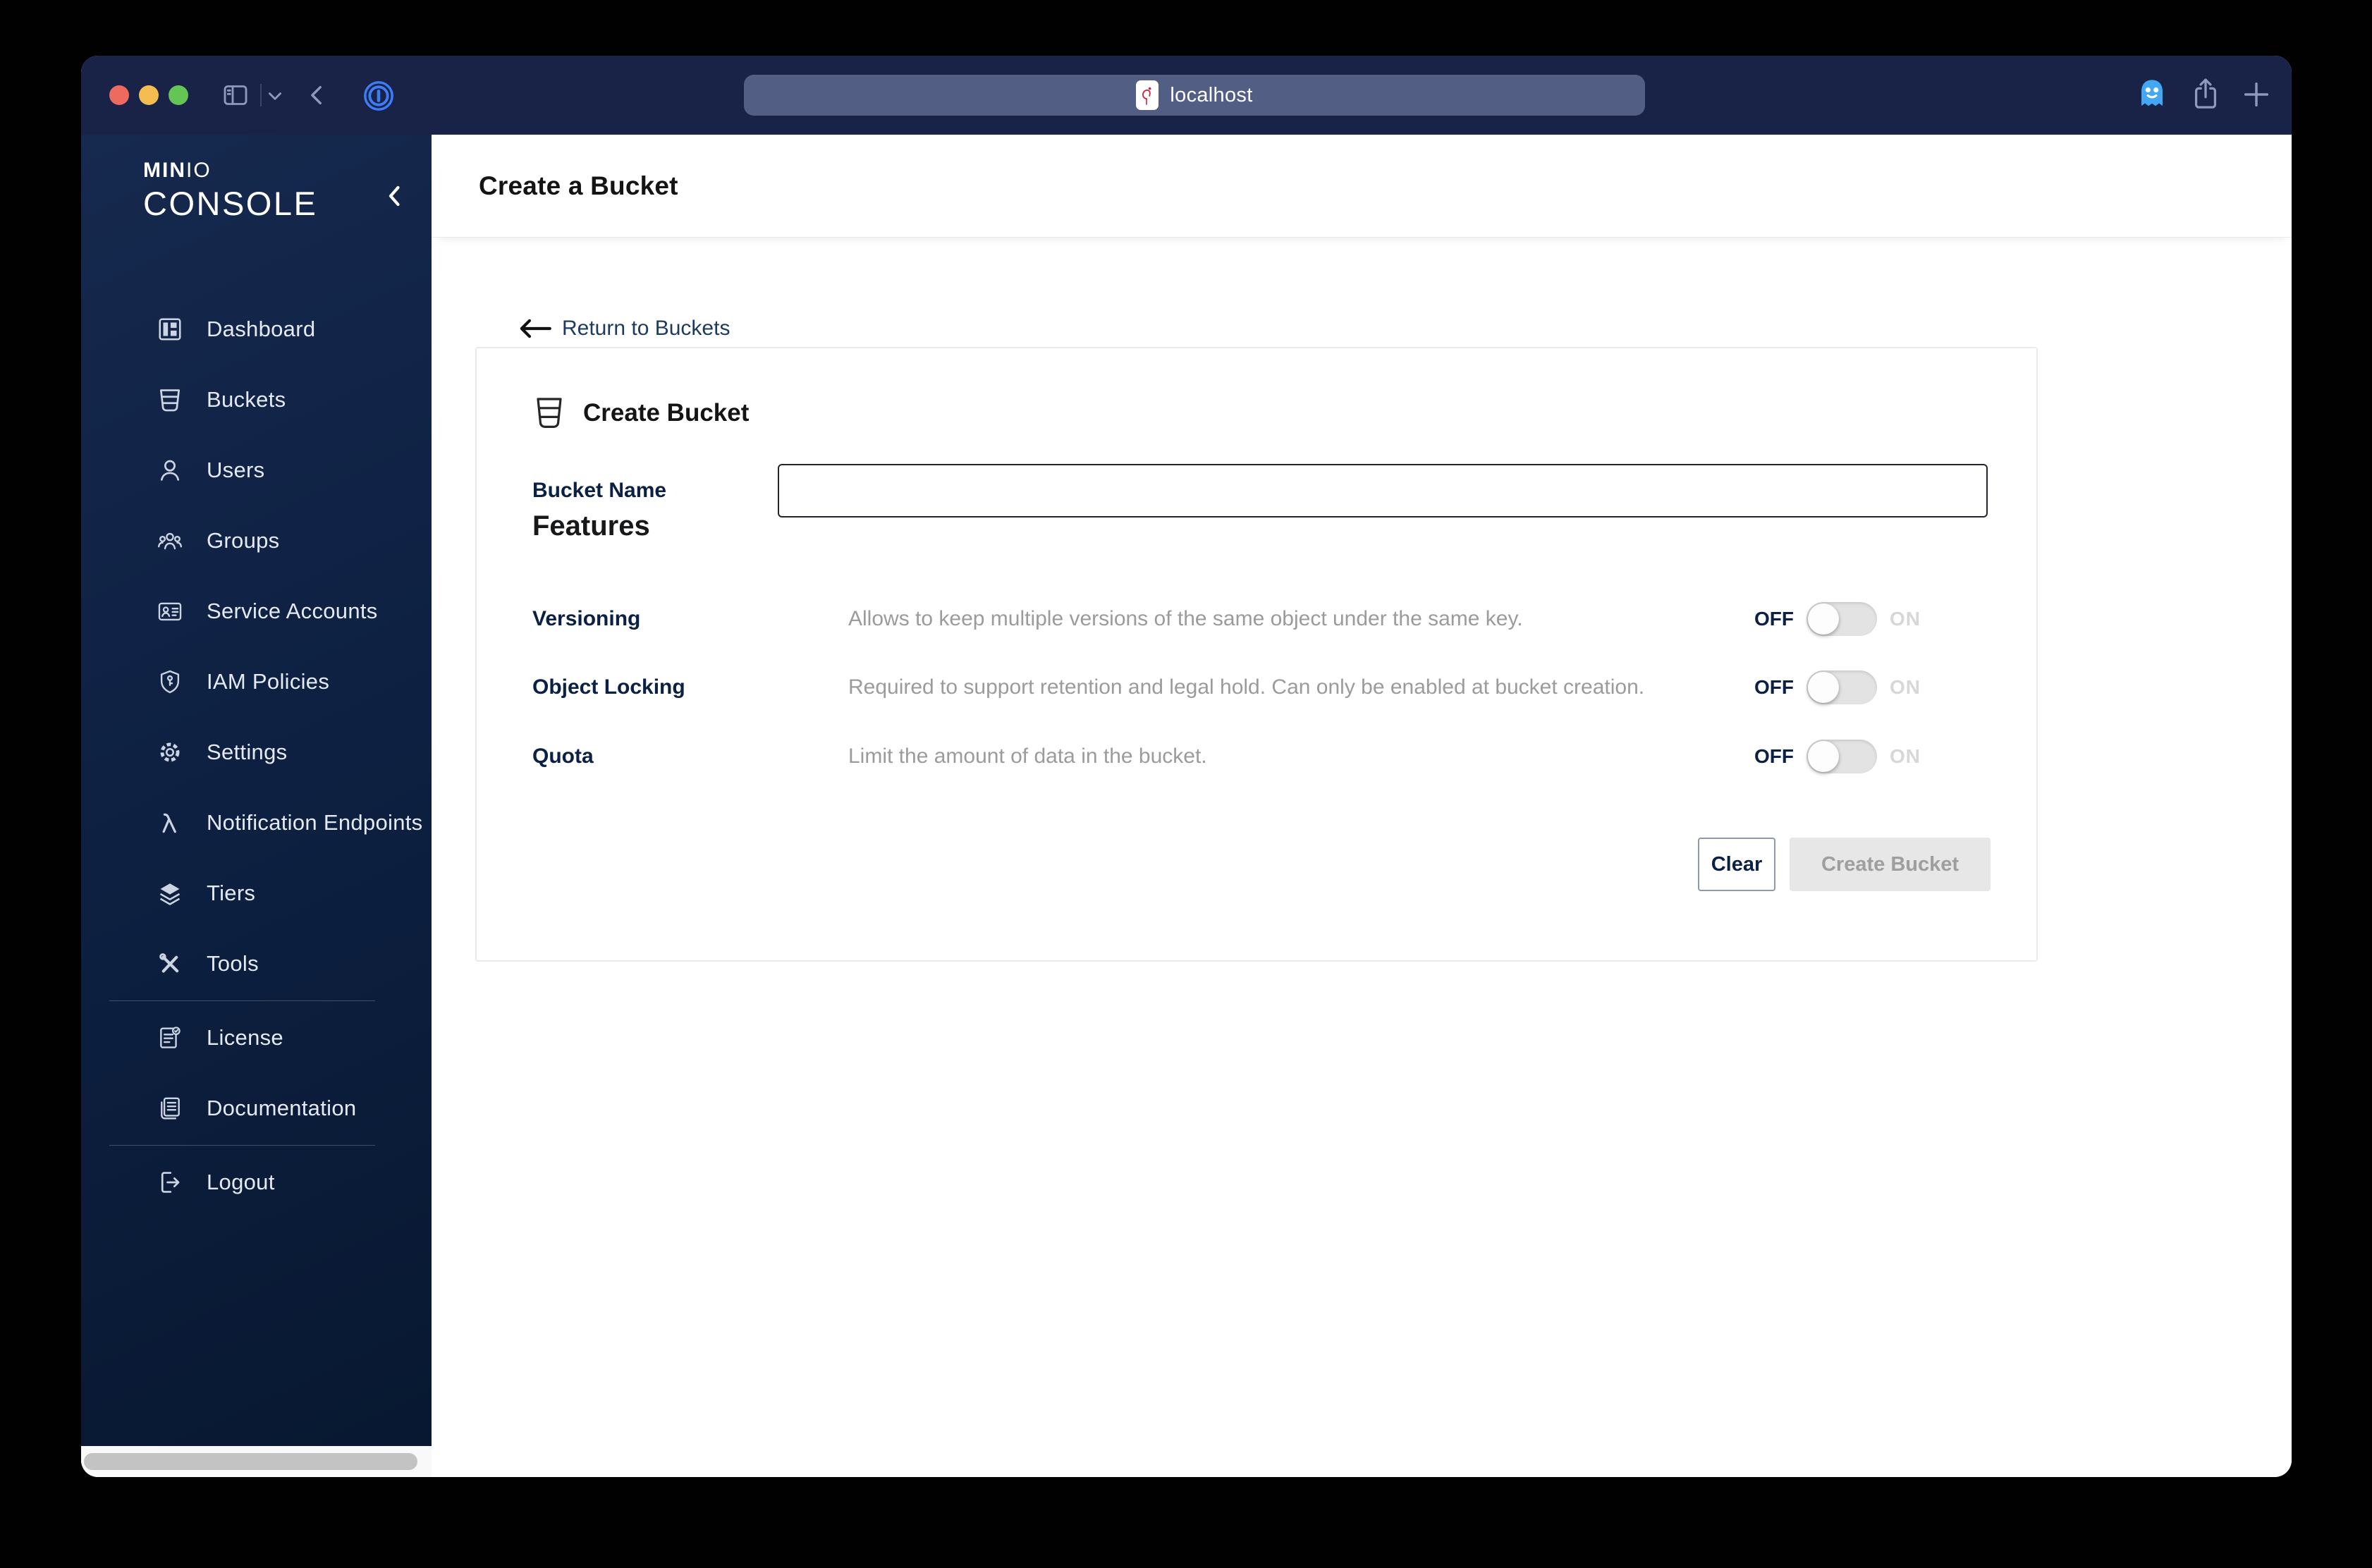  Describe the element at coordinates (1842, 687) in the screenshot. I see `object-locking-toggle` at that location.